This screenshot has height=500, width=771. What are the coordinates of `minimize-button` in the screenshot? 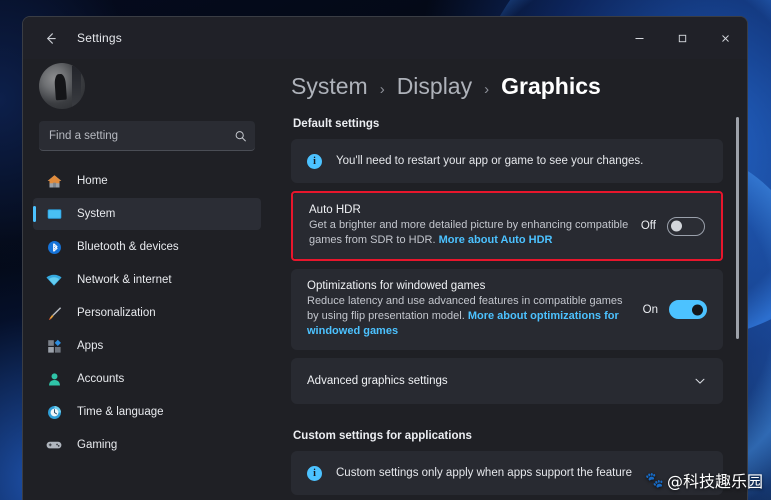 It's located at (639, 38).